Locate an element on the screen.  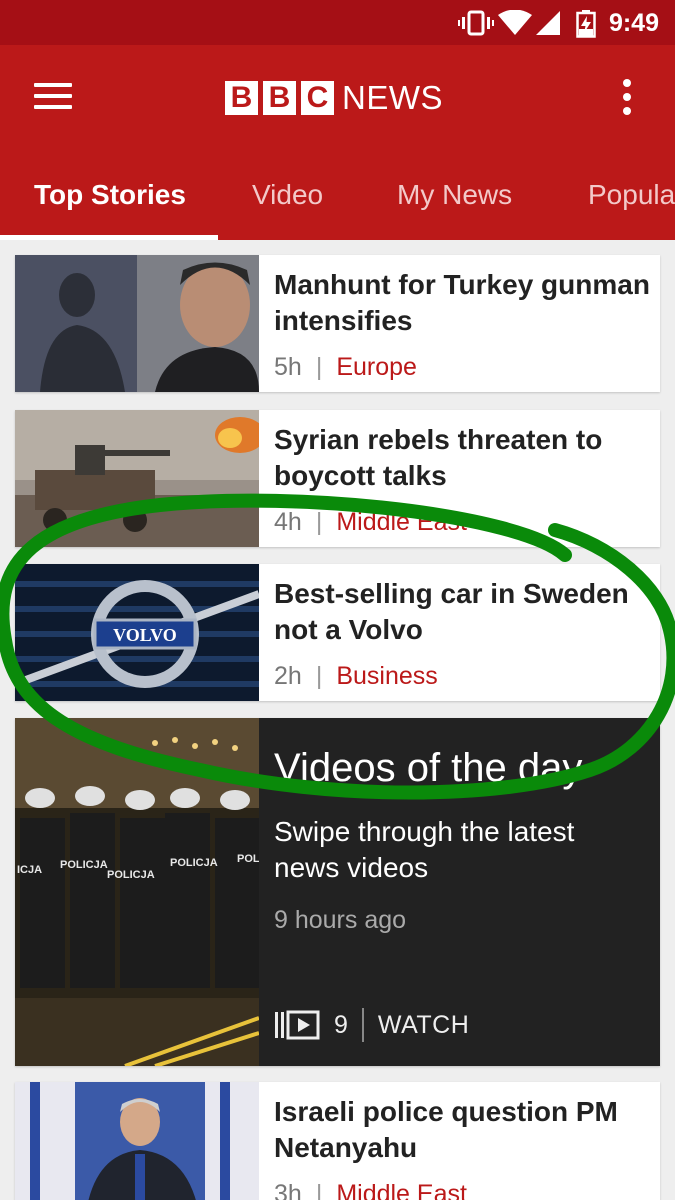
video-playlist-icon is located at coordinates (297, 1025).